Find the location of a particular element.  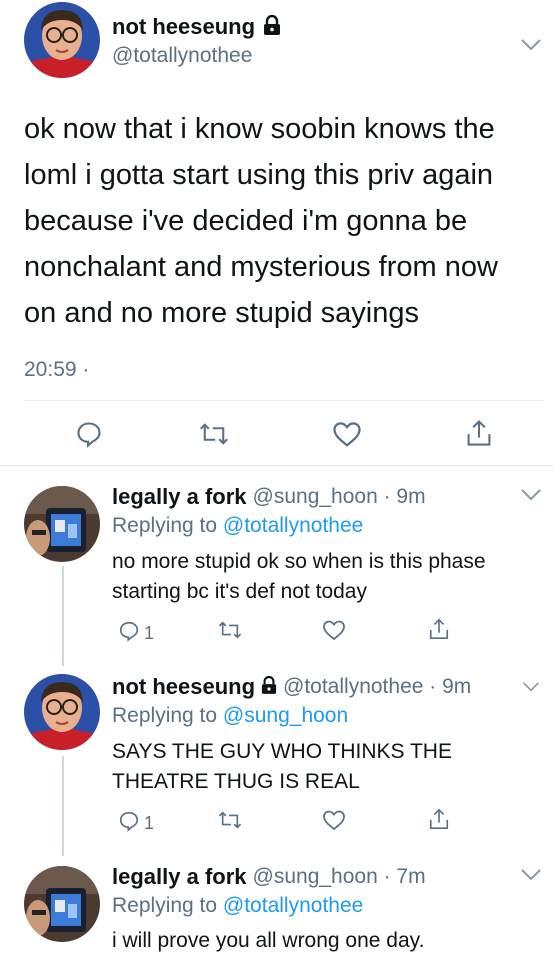

reply-text: i will prove you all wrong one day. is located at coordinates (327, 941).